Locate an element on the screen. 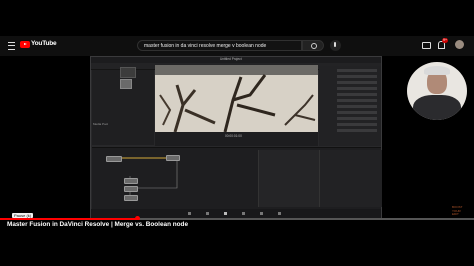 This screenshot has height=266, width=474. channel-logo: BOOST YOUR EDIT is located at coordinates (457, 210).